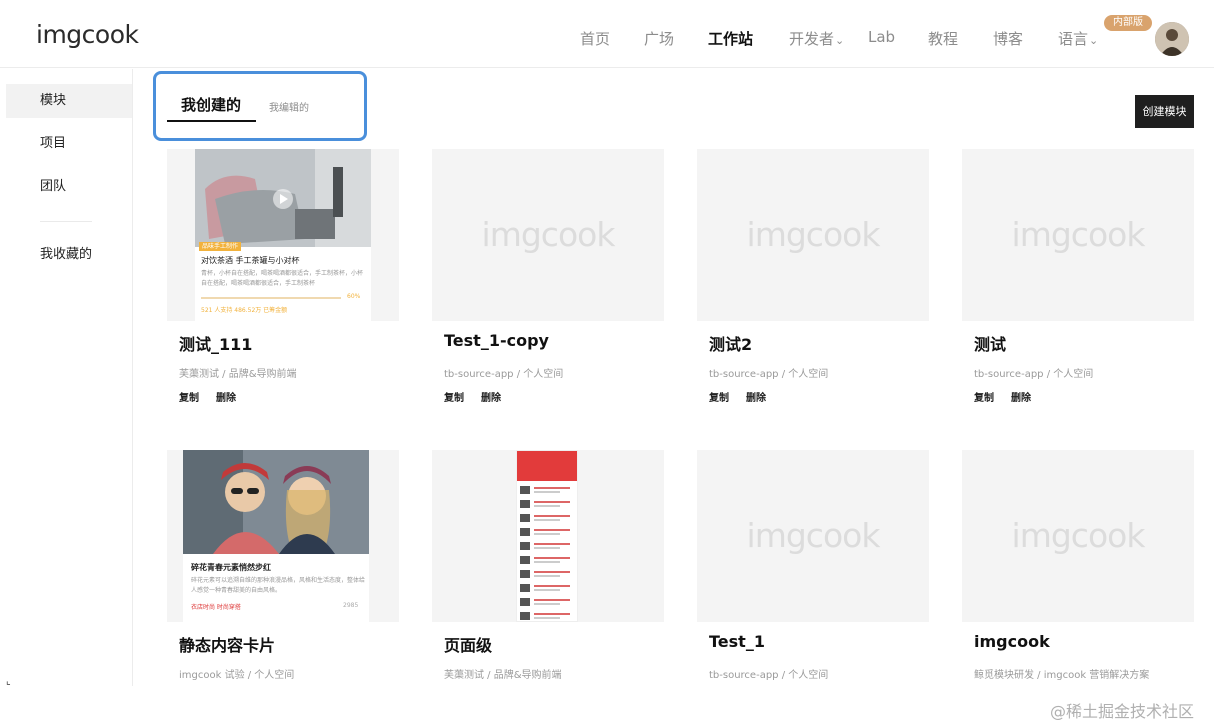 The width and height of the screenshot is (1214, 726). What do you see at coordinates (990, 343) in the screenshot?
I see `card-title: 测试` at bounding box center [990, 343].